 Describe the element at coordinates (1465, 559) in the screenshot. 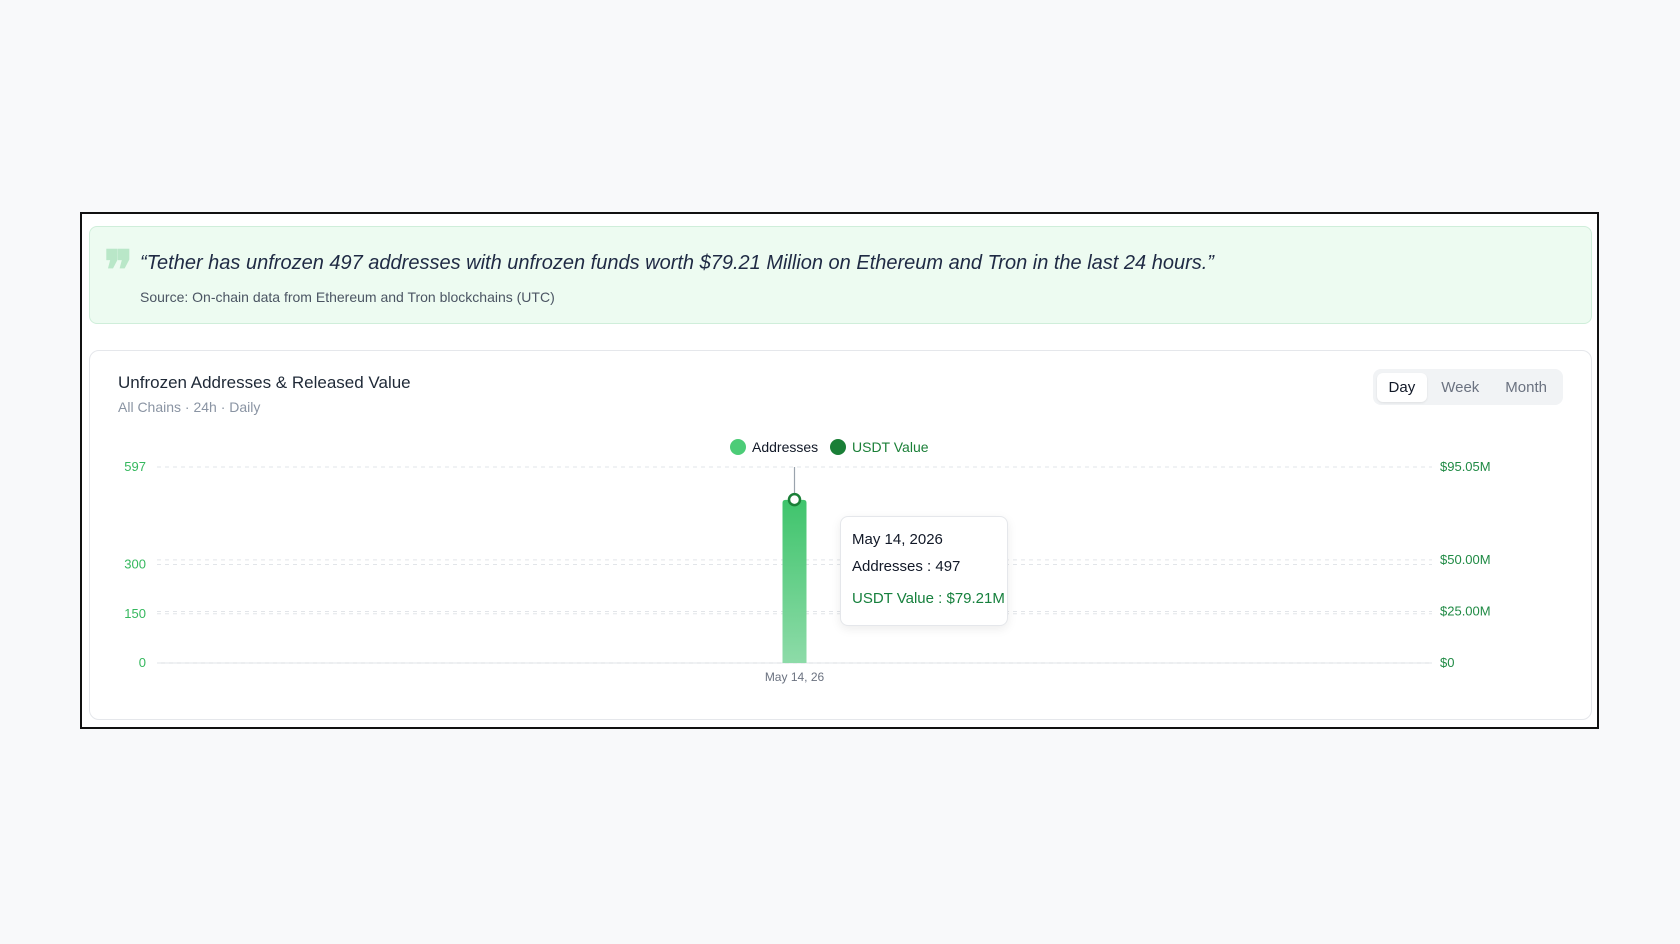

I see `y-right-tick-label: $50.00M` at that location.